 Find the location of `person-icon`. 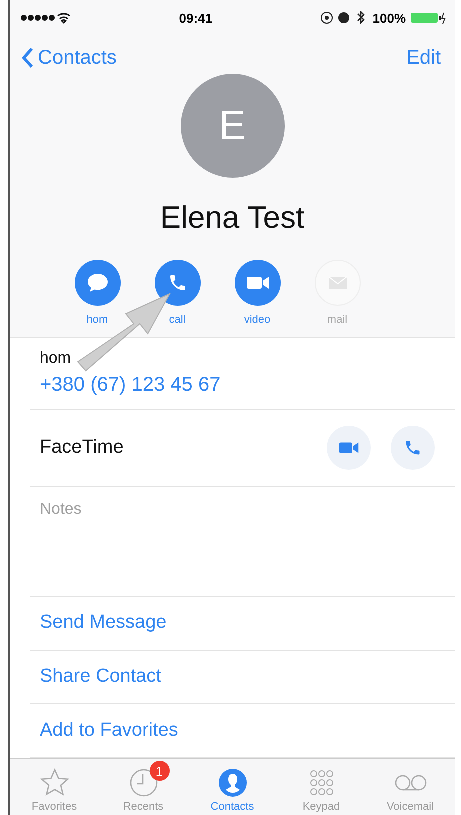

person-icon is located at coordinates (233, 783).